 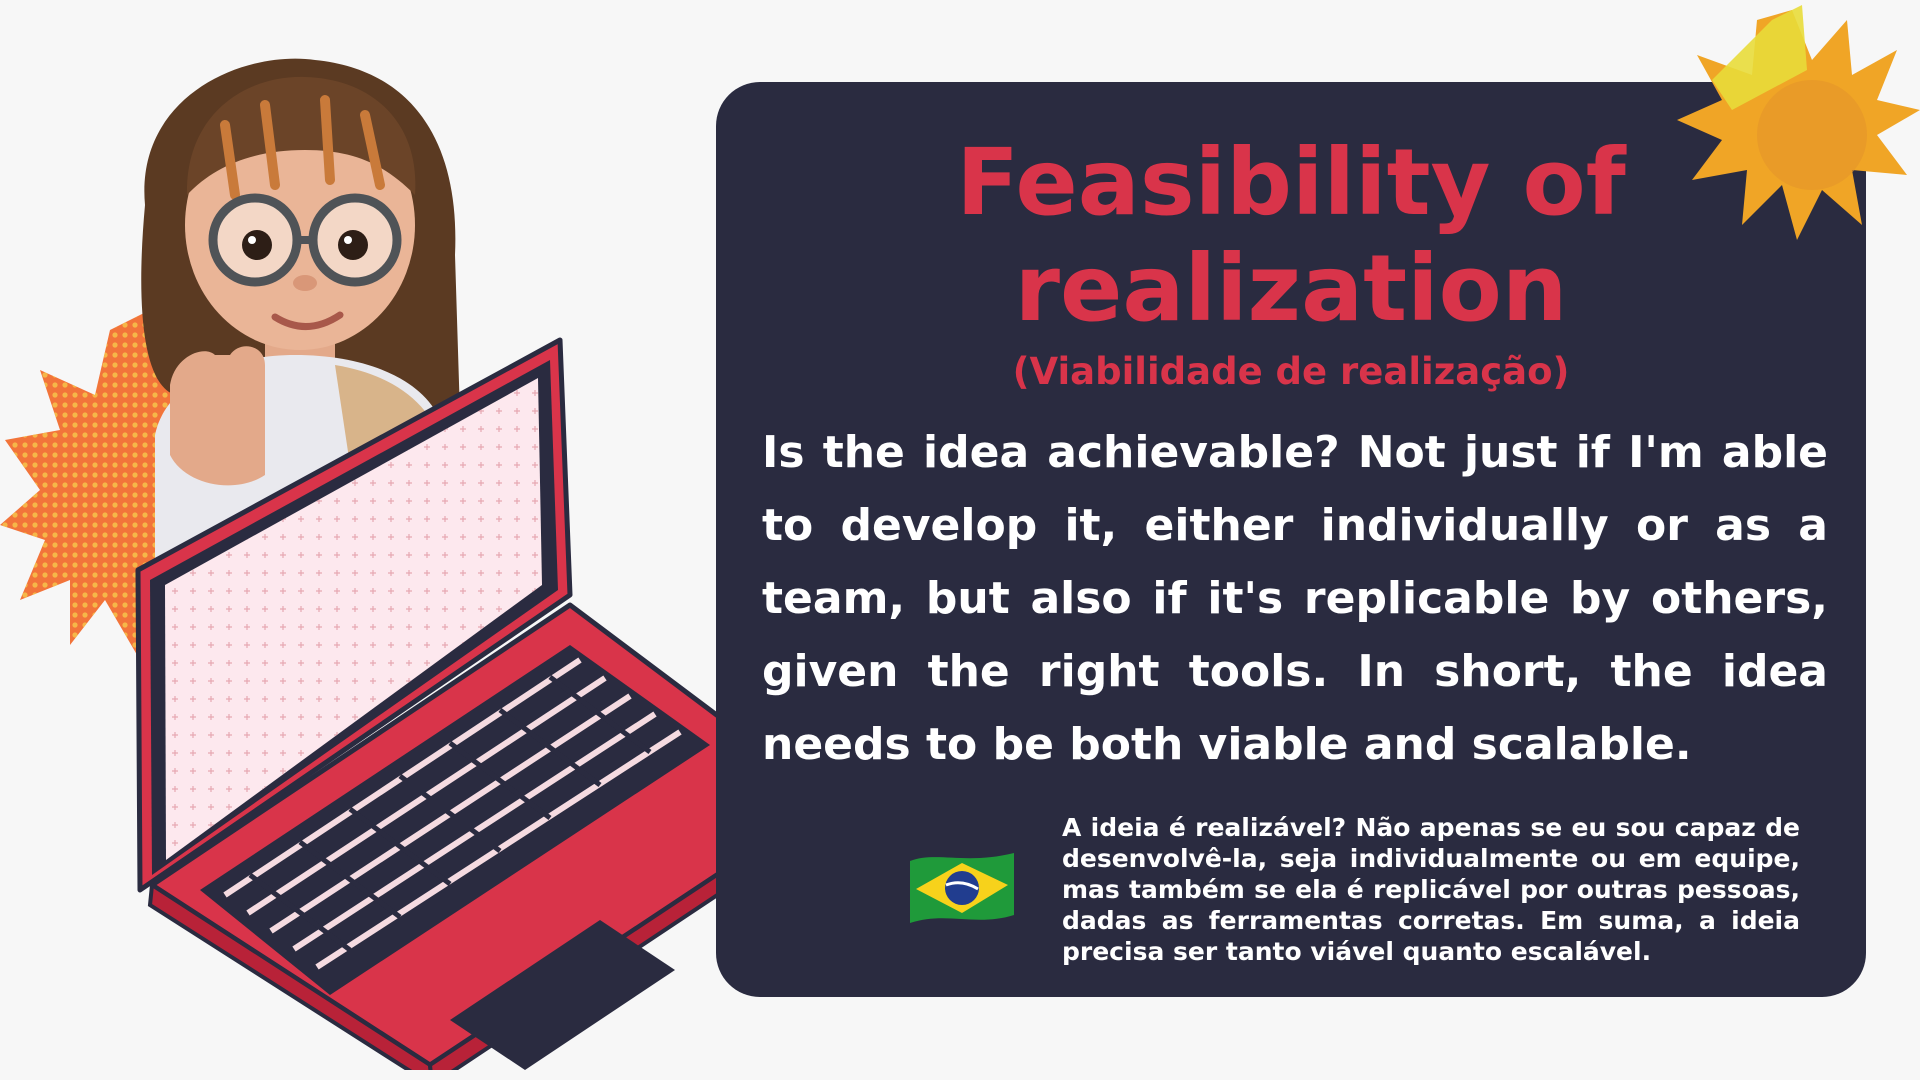 What do you see at coordinates (962, 888) in the screenshot?
I see `brazil-flag-icon` at bounding box center [962, 888].